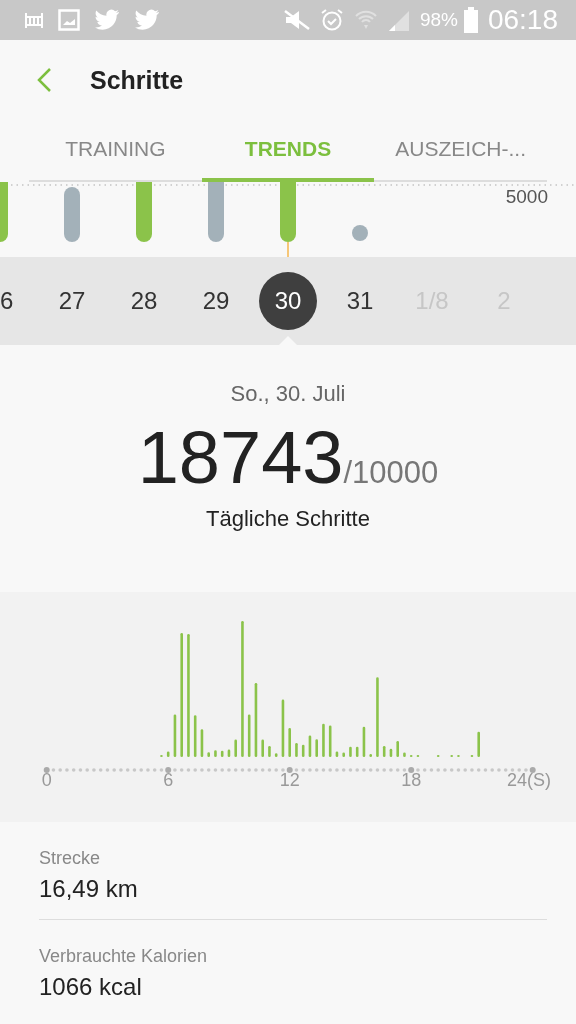 The image size is (576, 1024). What do you see at coordinates (411, 780) in the screenshot?
I see `axis-label: 18` at bounding box center [411, 780].